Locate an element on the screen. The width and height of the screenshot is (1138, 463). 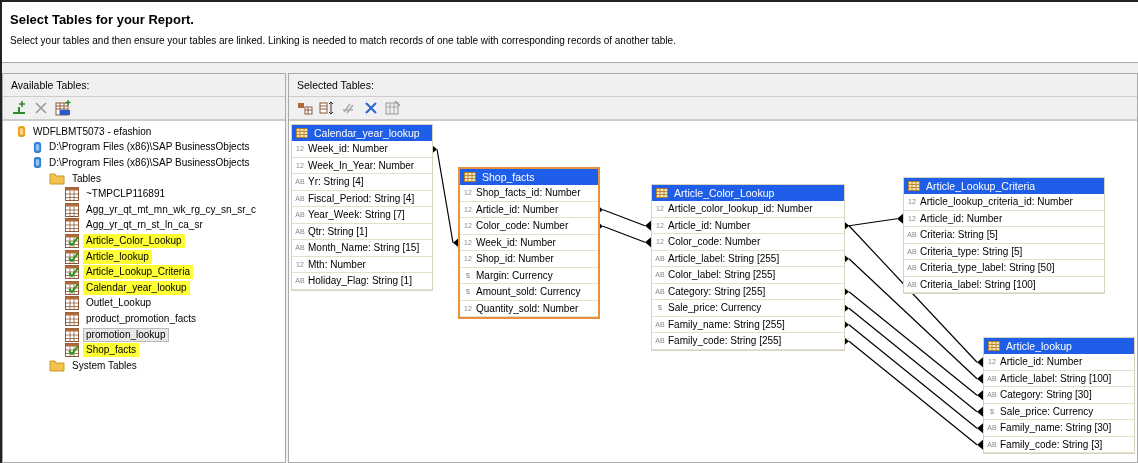
table-name: Article_lookup is located at coordinates (1039, 346).